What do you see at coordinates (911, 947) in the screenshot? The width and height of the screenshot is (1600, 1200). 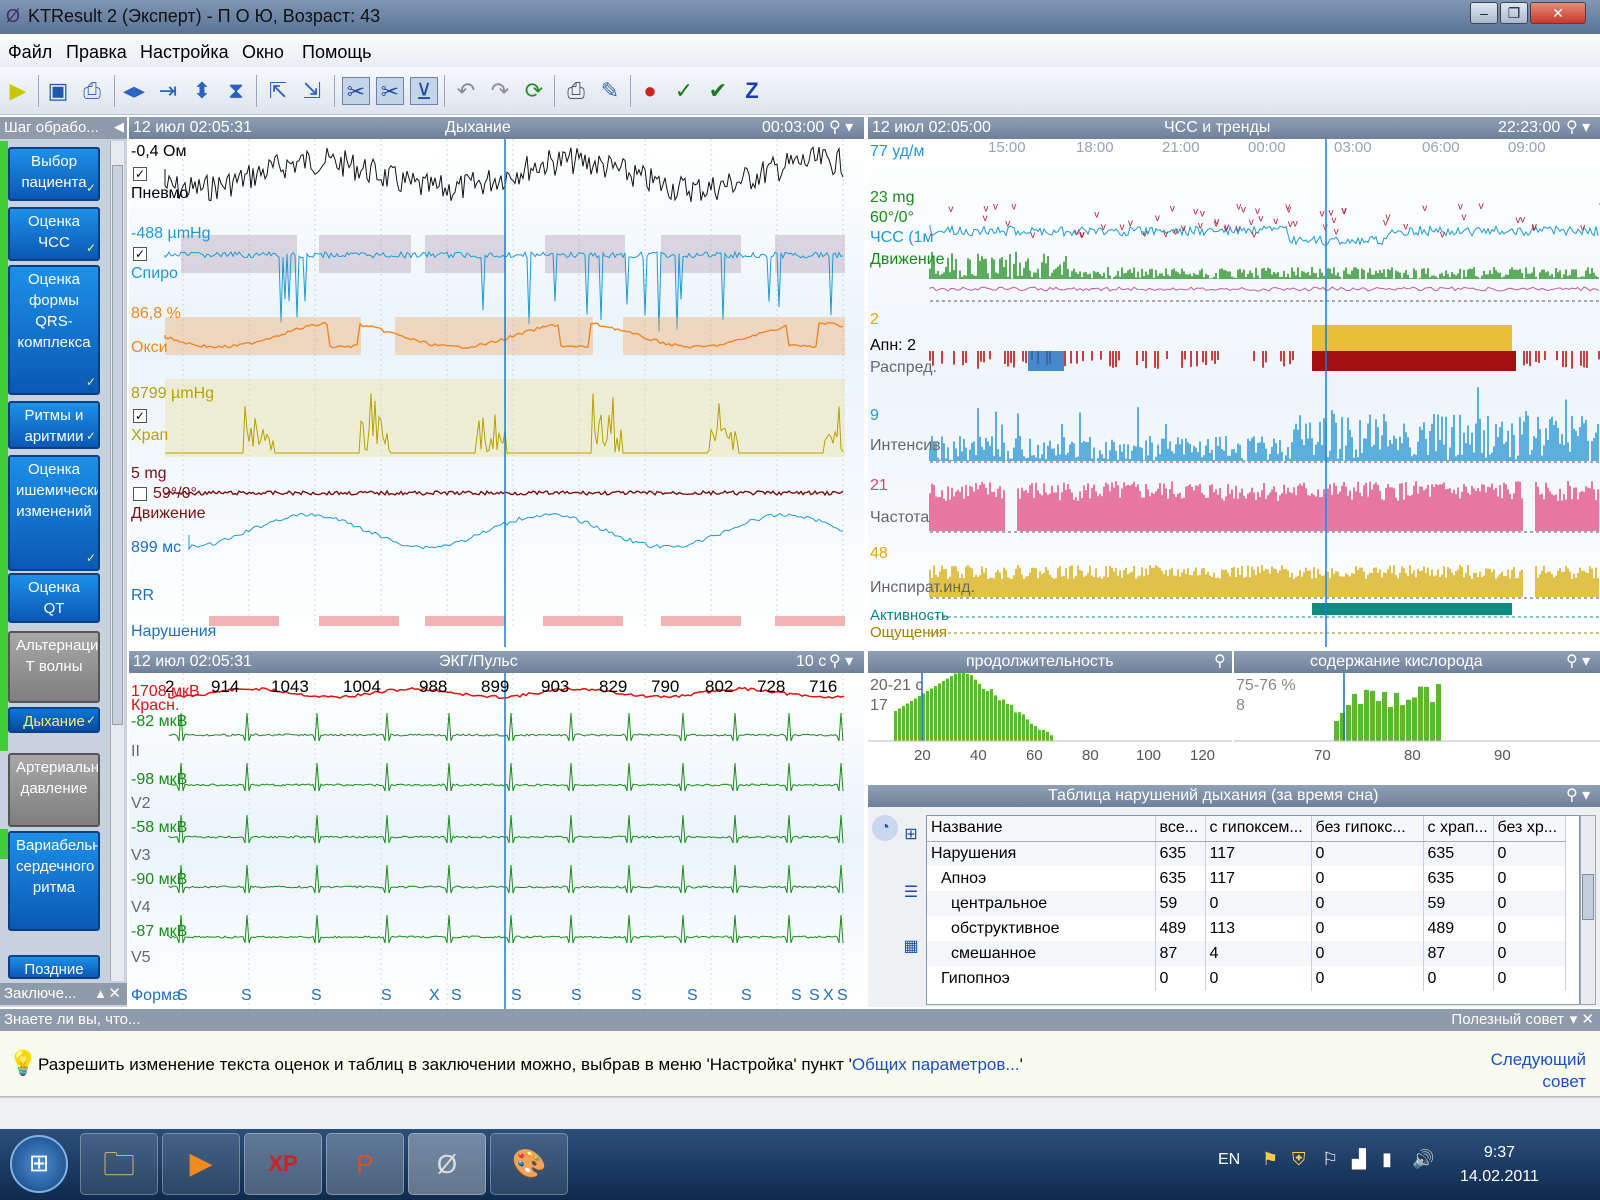 I see `table-view-icon: ▦` at bounding box center [911, 947].